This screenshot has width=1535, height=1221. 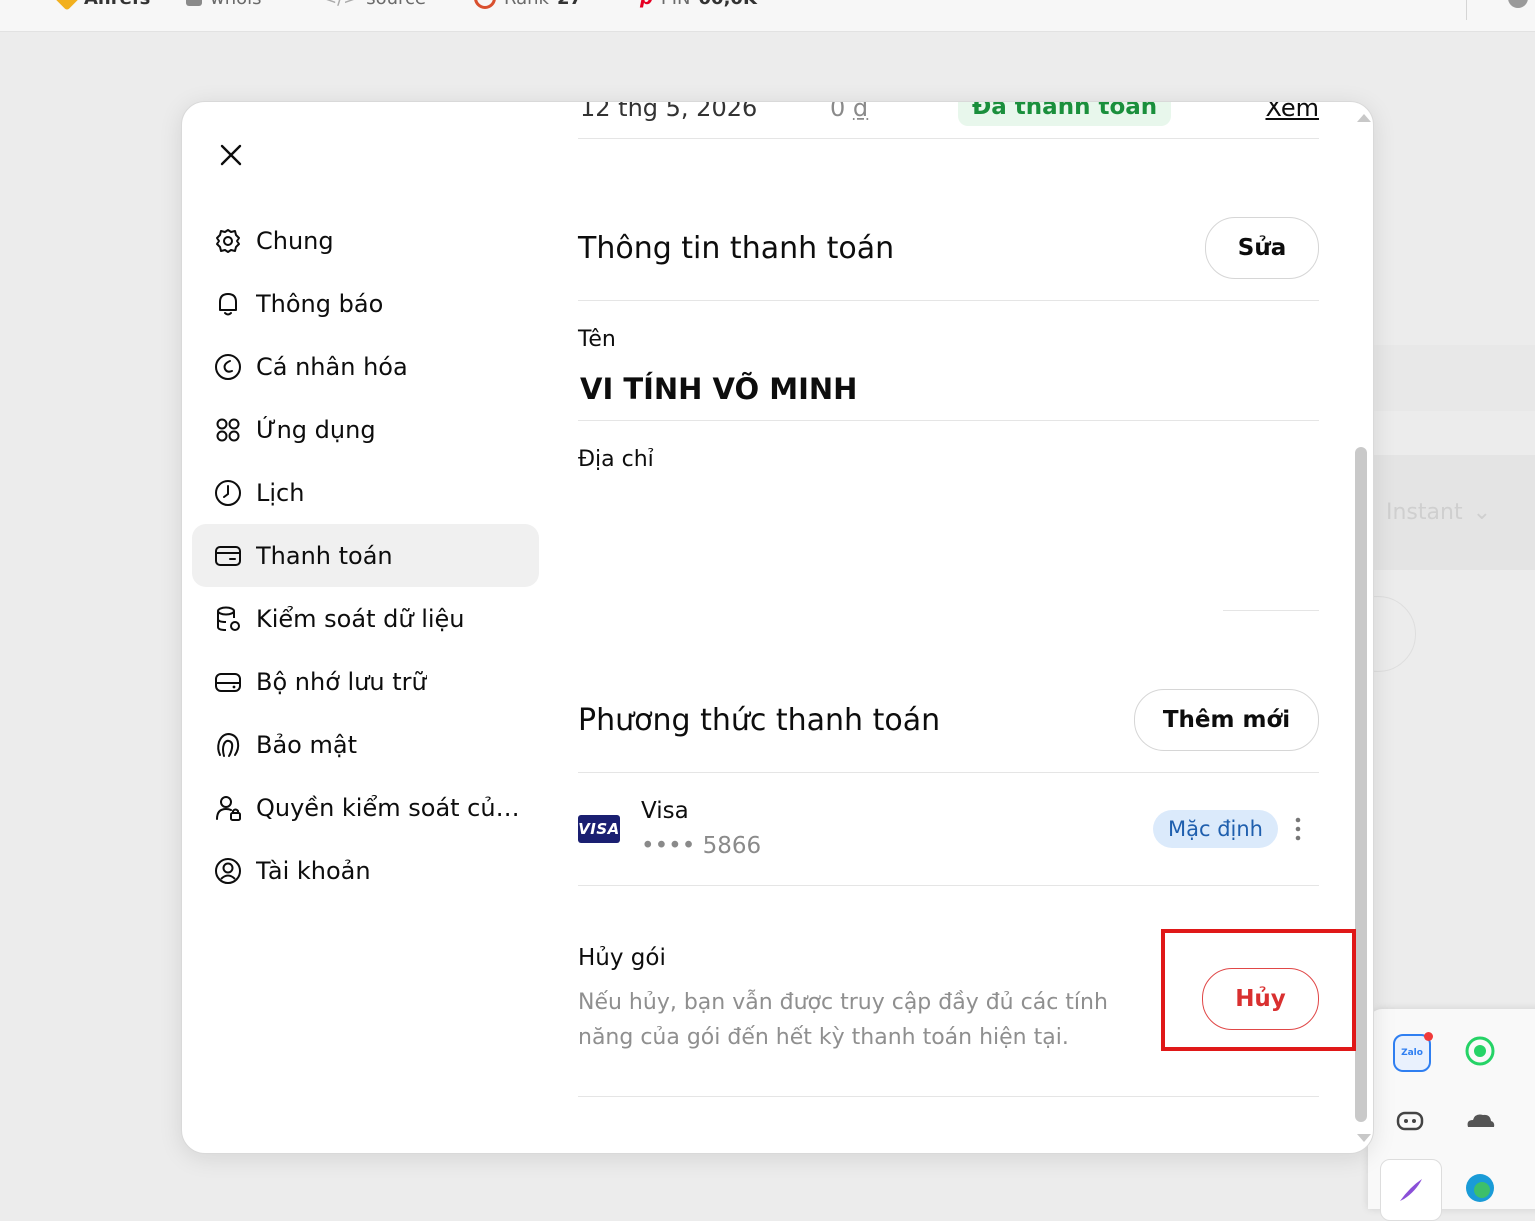 I want to click on storage-icon, so click(x=228, y=682).